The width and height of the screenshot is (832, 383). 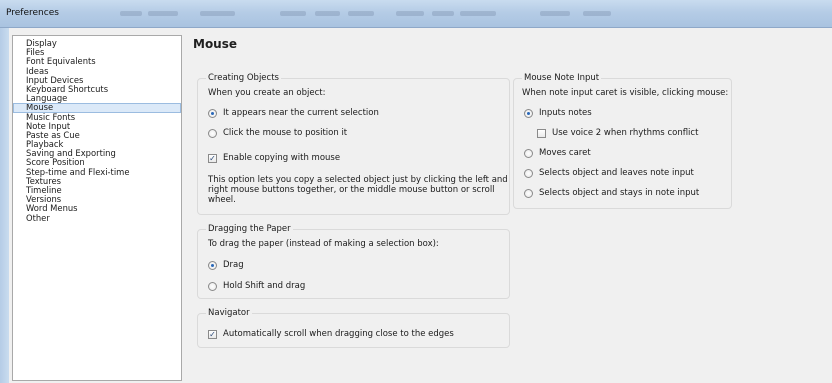 What do you see at coordinates (243, 78) in the screenshot?
I see `group-title: Creating Objects` at bounding box center [243, 78].